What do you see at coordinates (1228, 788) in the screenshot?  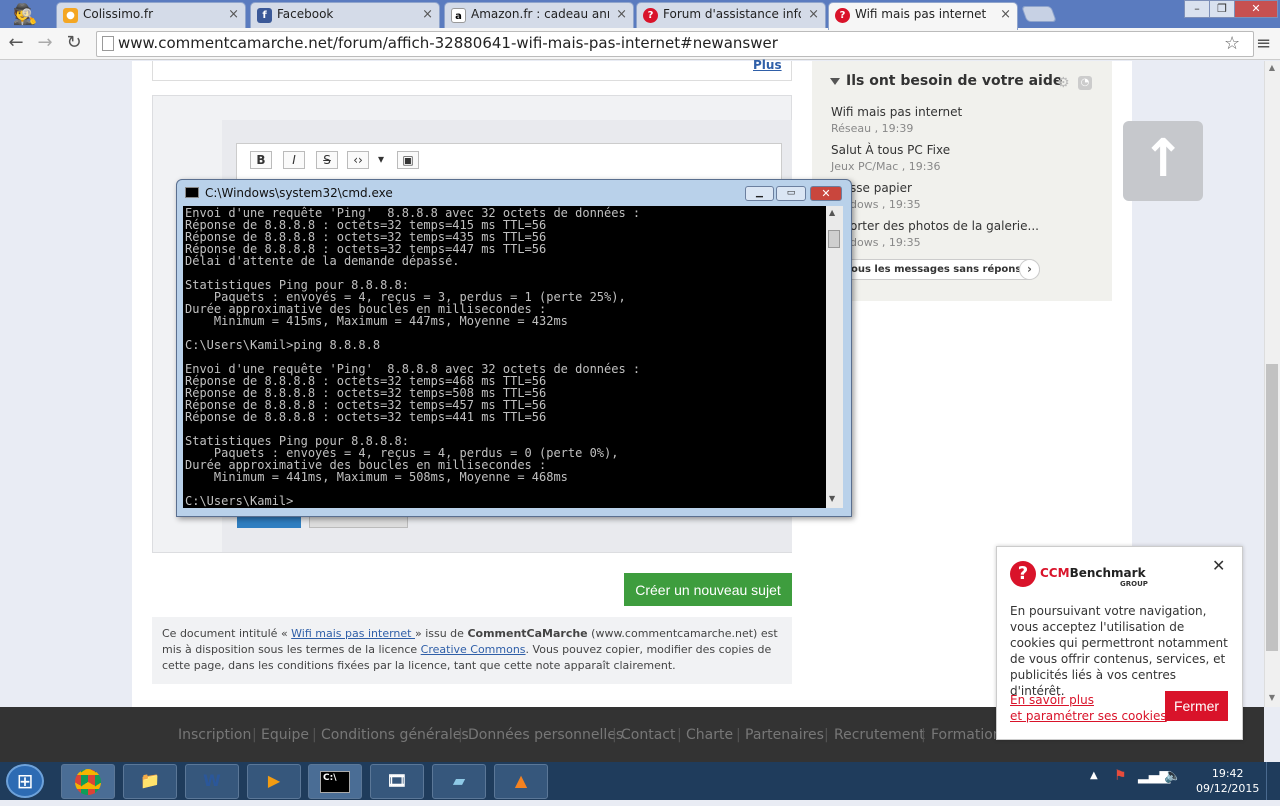 I see `clock-date: 09/12/2015` at bounding box center [1228, 788].